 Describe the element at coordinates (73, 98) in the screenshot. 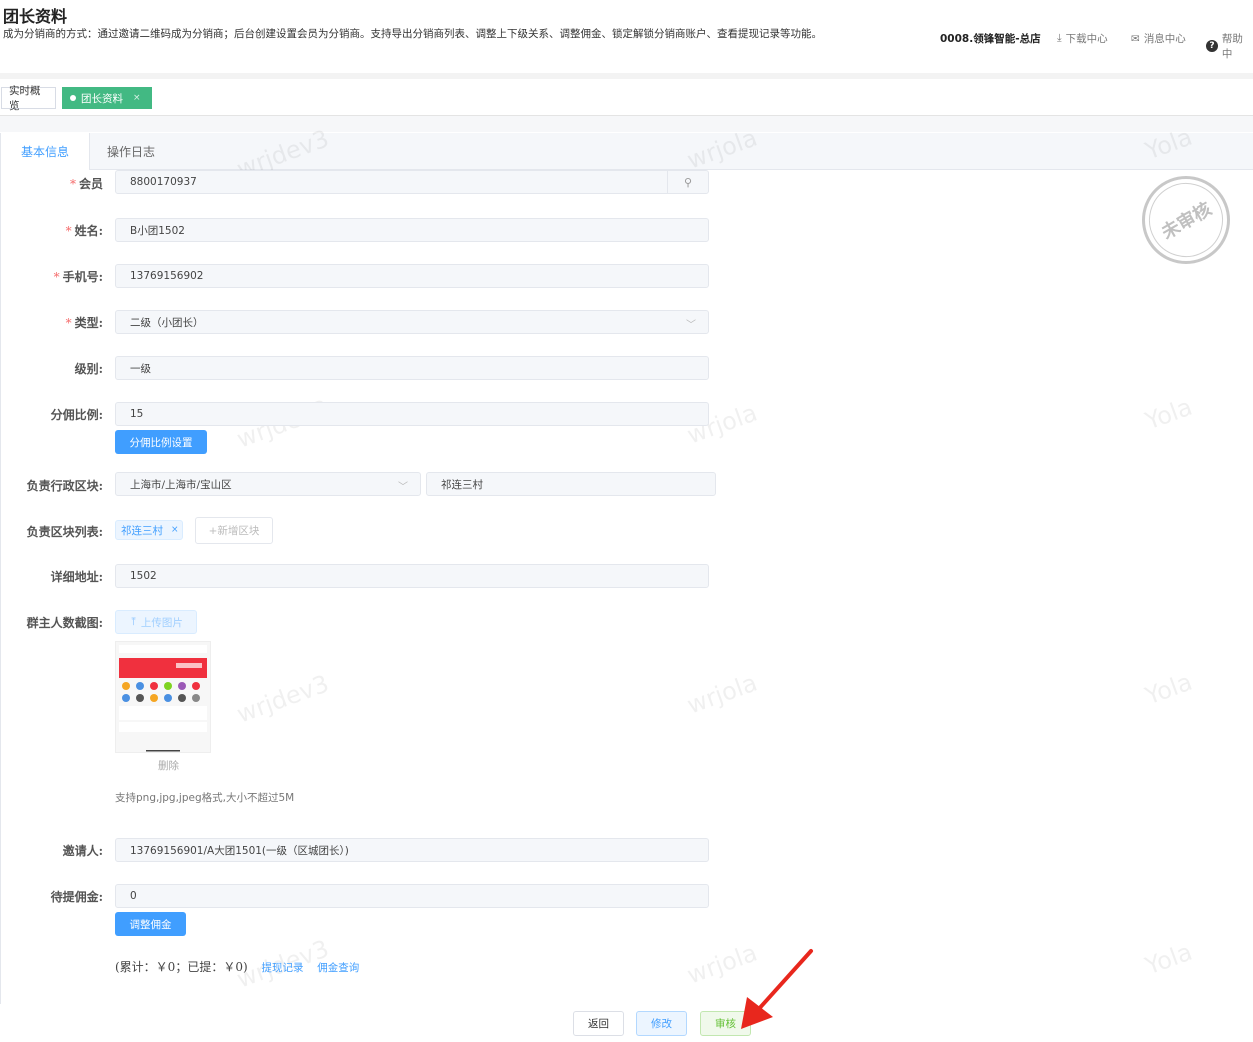

I see `active-dot-icon` at that location.